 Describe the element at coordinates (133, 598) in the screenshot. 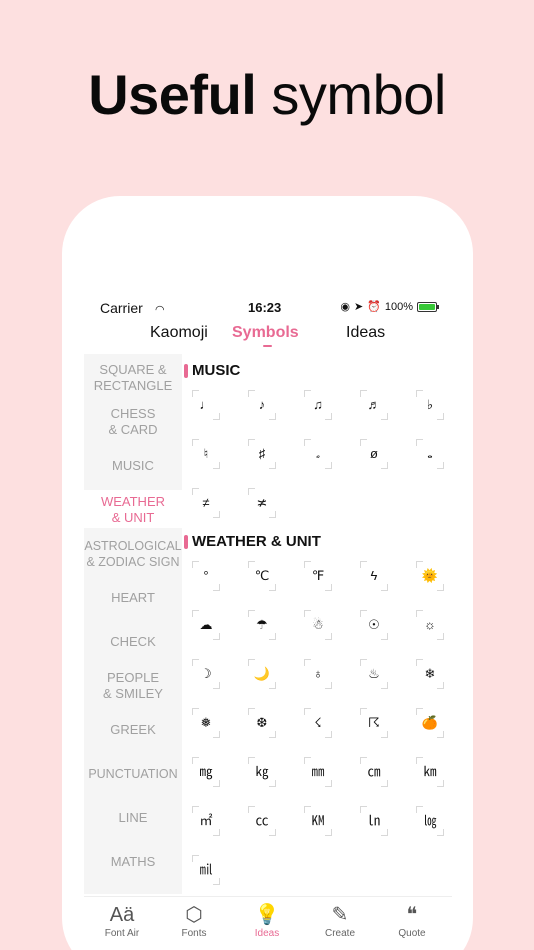

I see `sidebar-item-heart: HEART` at that location.